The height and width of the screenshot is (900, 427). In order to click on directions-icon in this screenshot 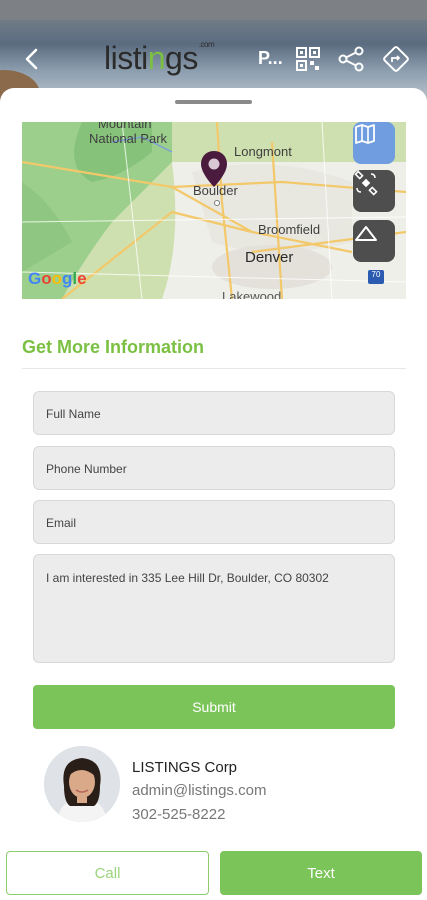, I will do `click(396, 59)`.